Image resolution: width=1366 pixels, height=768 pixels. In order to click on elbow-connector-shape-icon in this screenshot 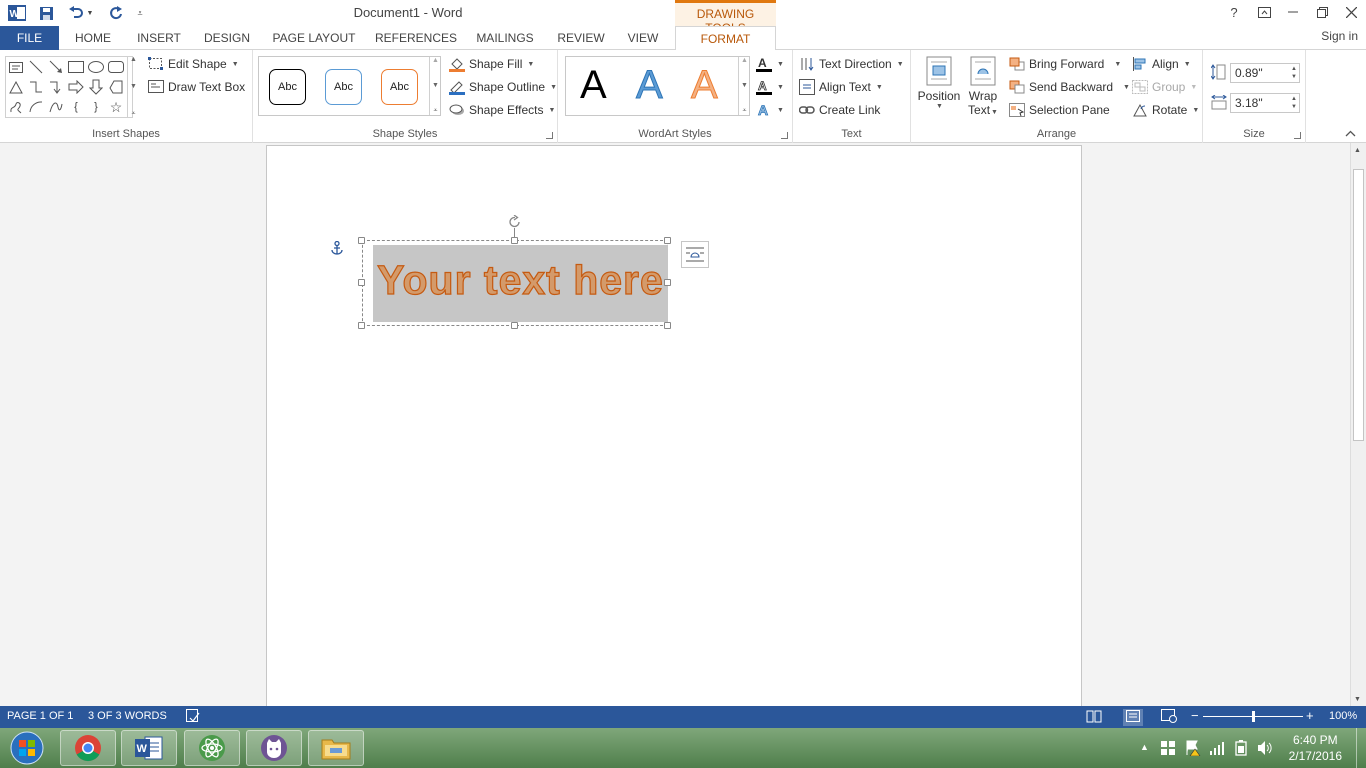, I will do `click(36, 87)`.